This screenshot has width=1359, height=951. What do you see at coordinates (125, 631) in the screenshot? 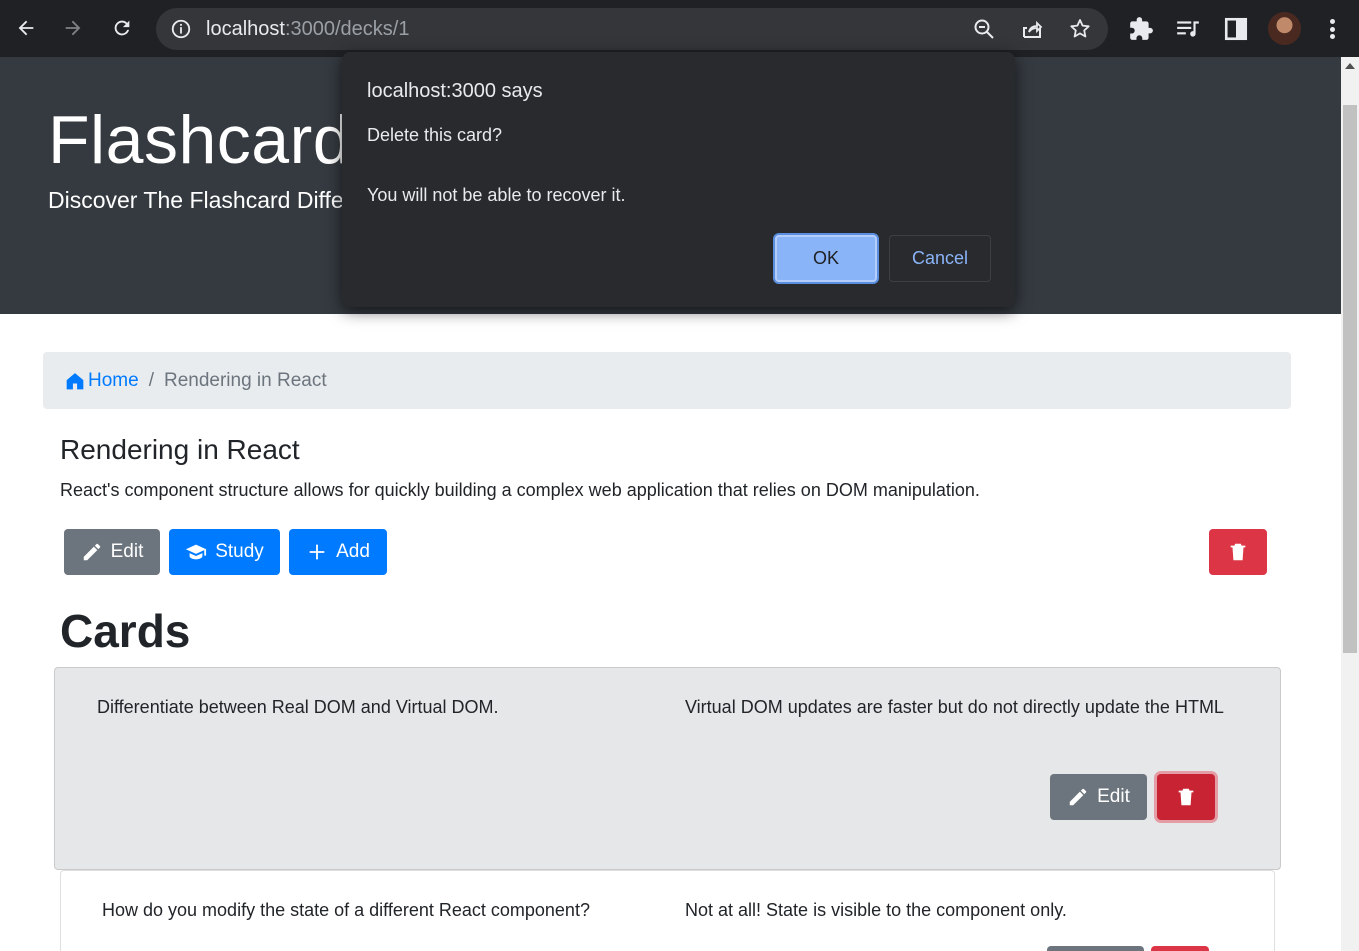
I see `cards-heading: Cards` at bounding box center [125, 631].